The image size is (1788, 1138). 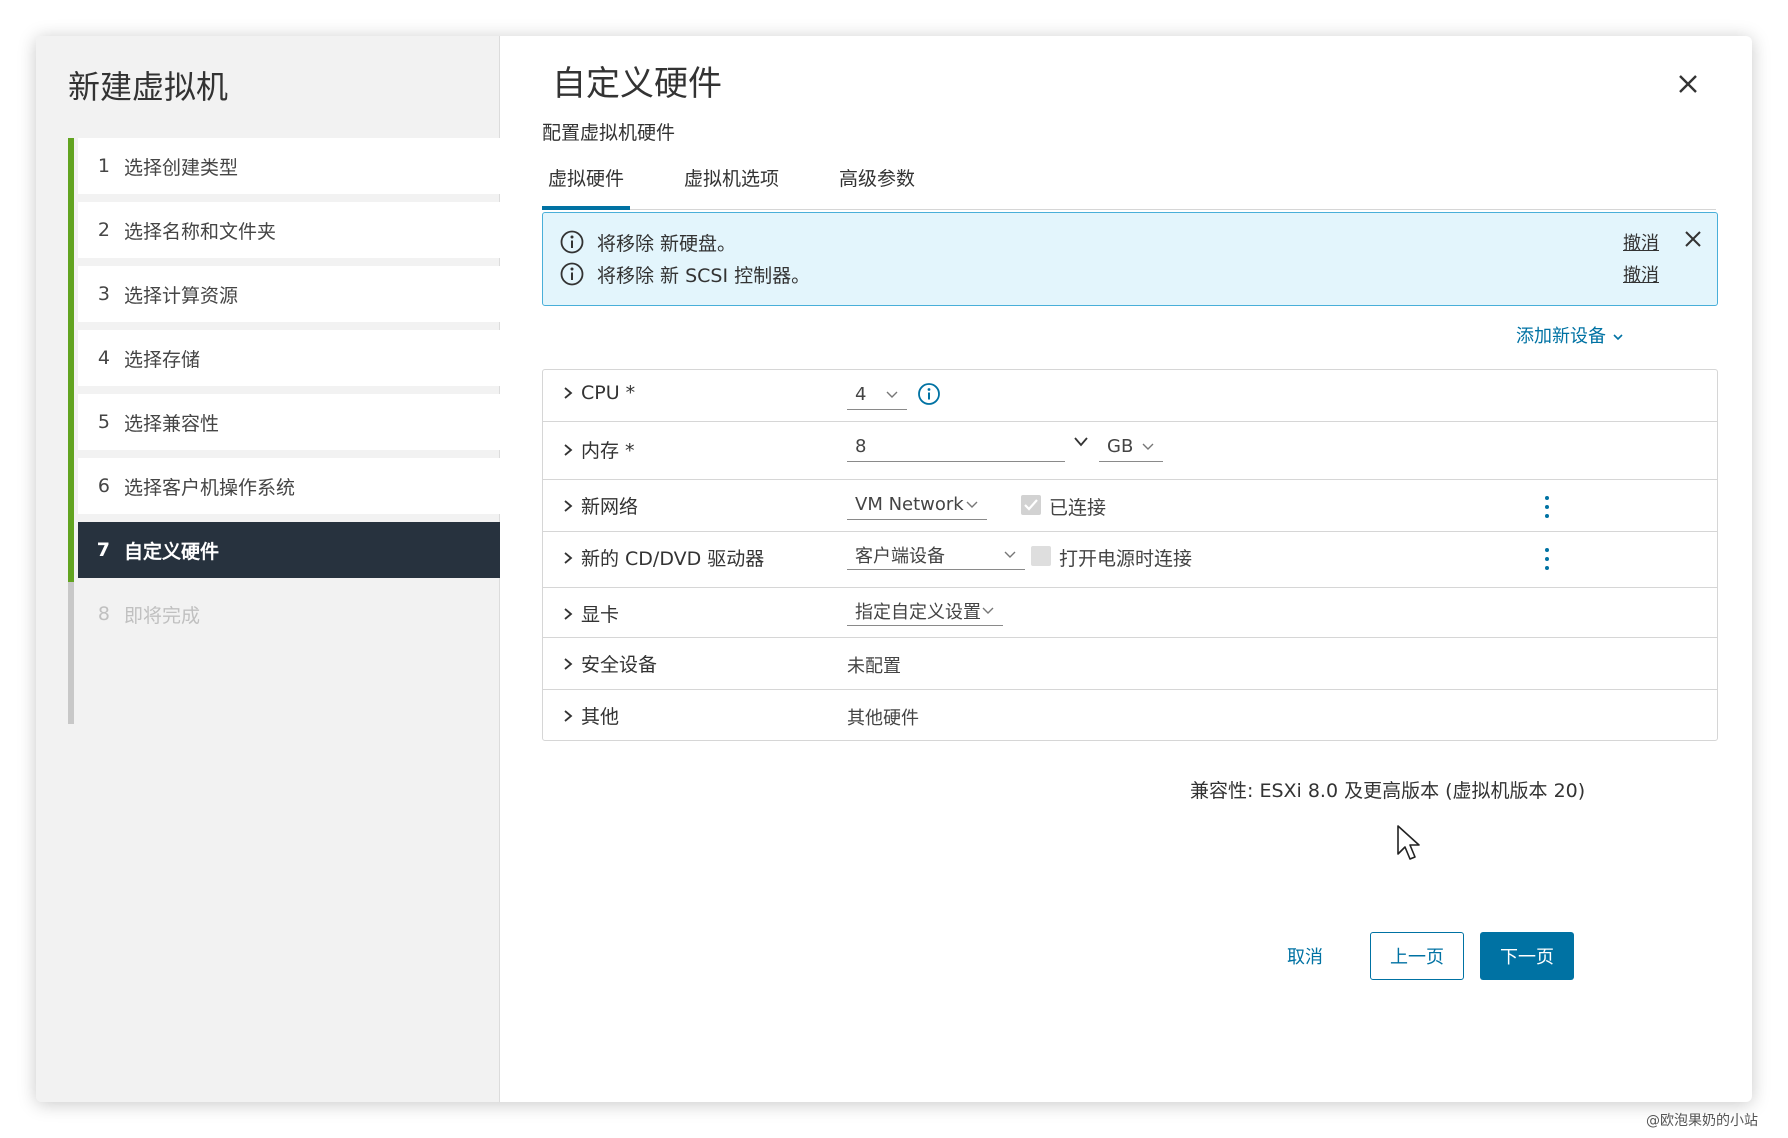 I want to click on tab-bar: 虚拟硬件 虚拟机选项 高级参数, so click(x=1129, y=182).